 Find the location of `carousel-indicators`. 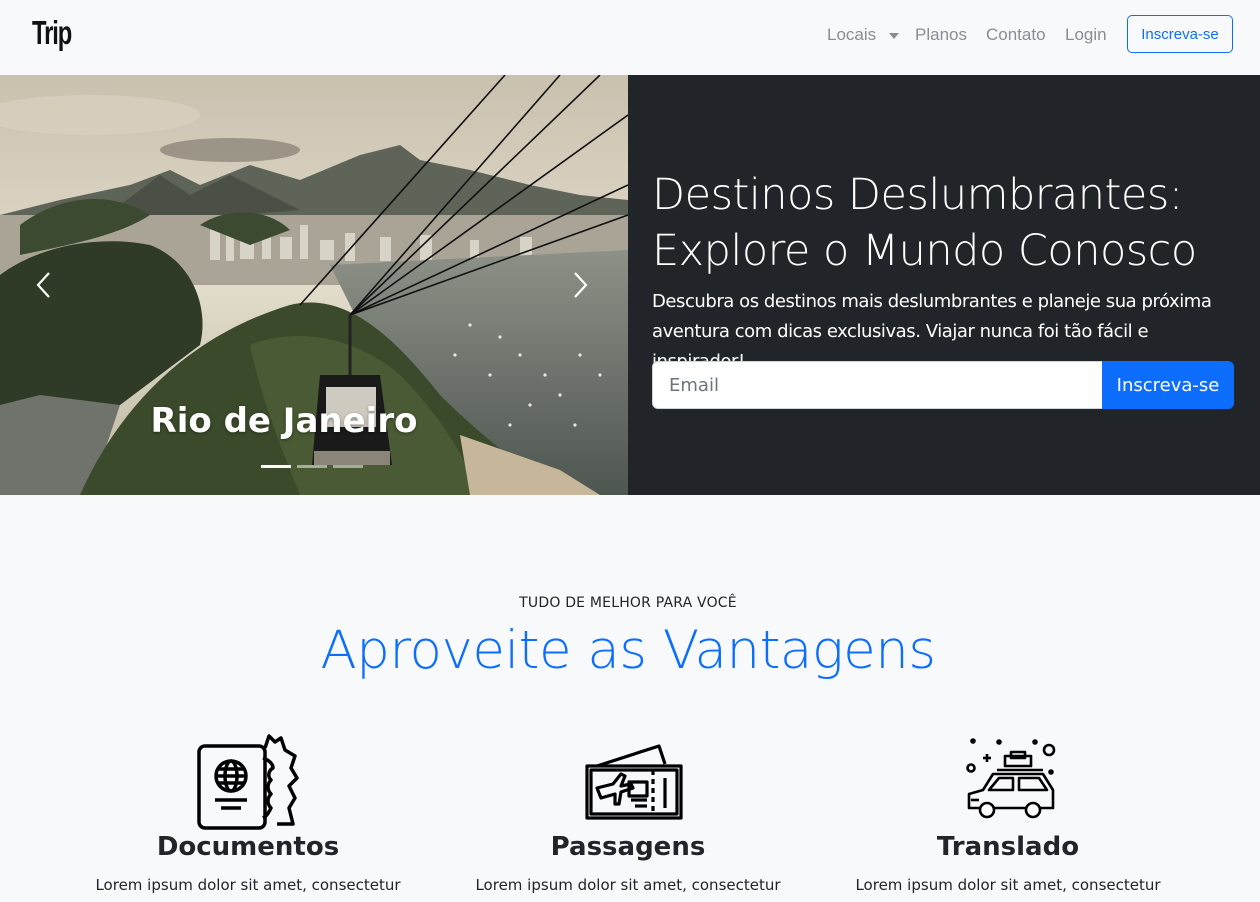

carousel-indicators is located at coordinates (312, 466).